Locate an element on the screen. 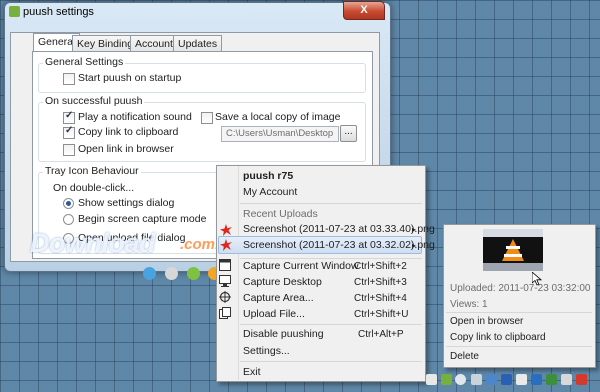 This screenshot has height=392, width=600. bluetooth-icon is located at coordinates (506, 379).